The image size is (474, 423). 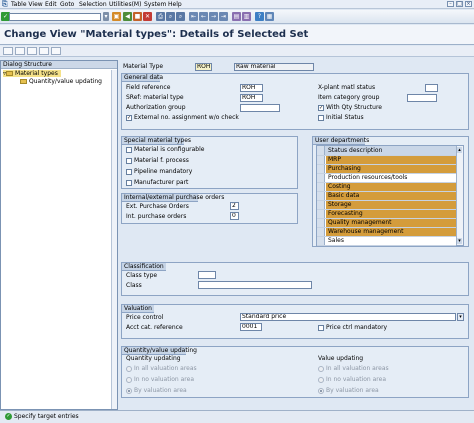 I want to click on user-department-row: Purchasing, so click(x=386, y=169).